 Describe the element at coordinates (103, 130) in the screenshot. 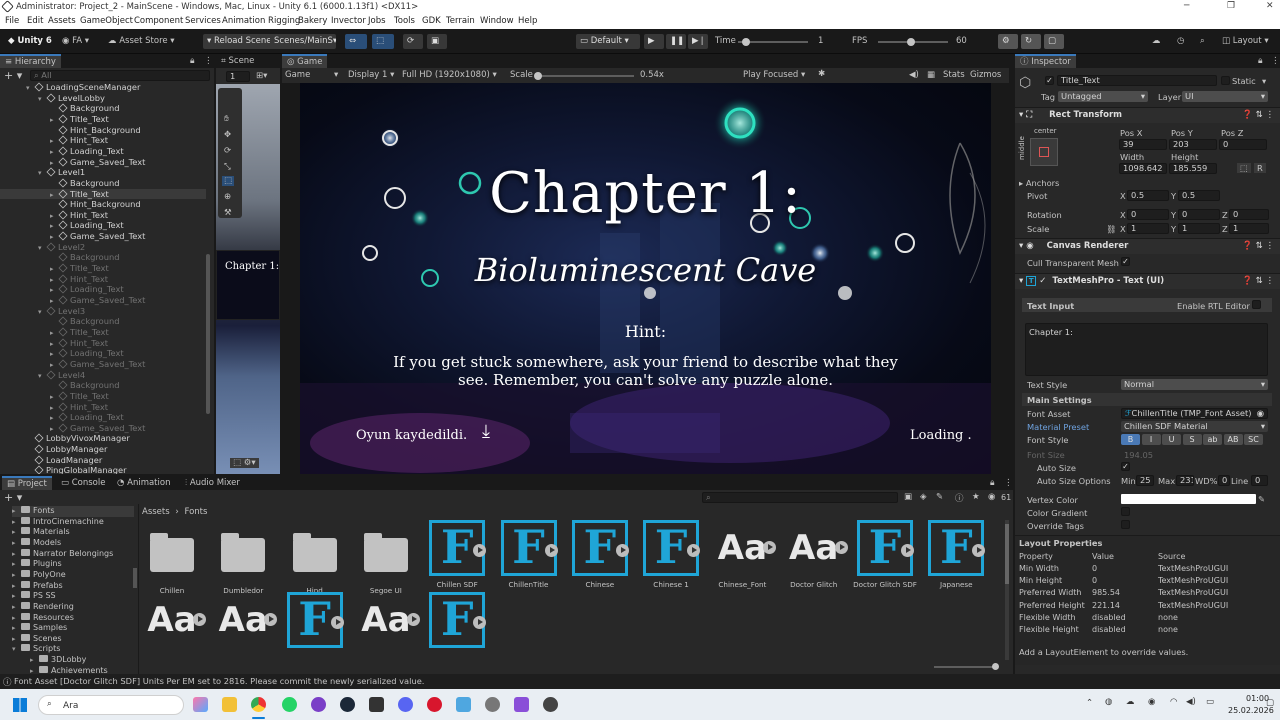

I see `hierarchy-row: Hint_Background` at that location.